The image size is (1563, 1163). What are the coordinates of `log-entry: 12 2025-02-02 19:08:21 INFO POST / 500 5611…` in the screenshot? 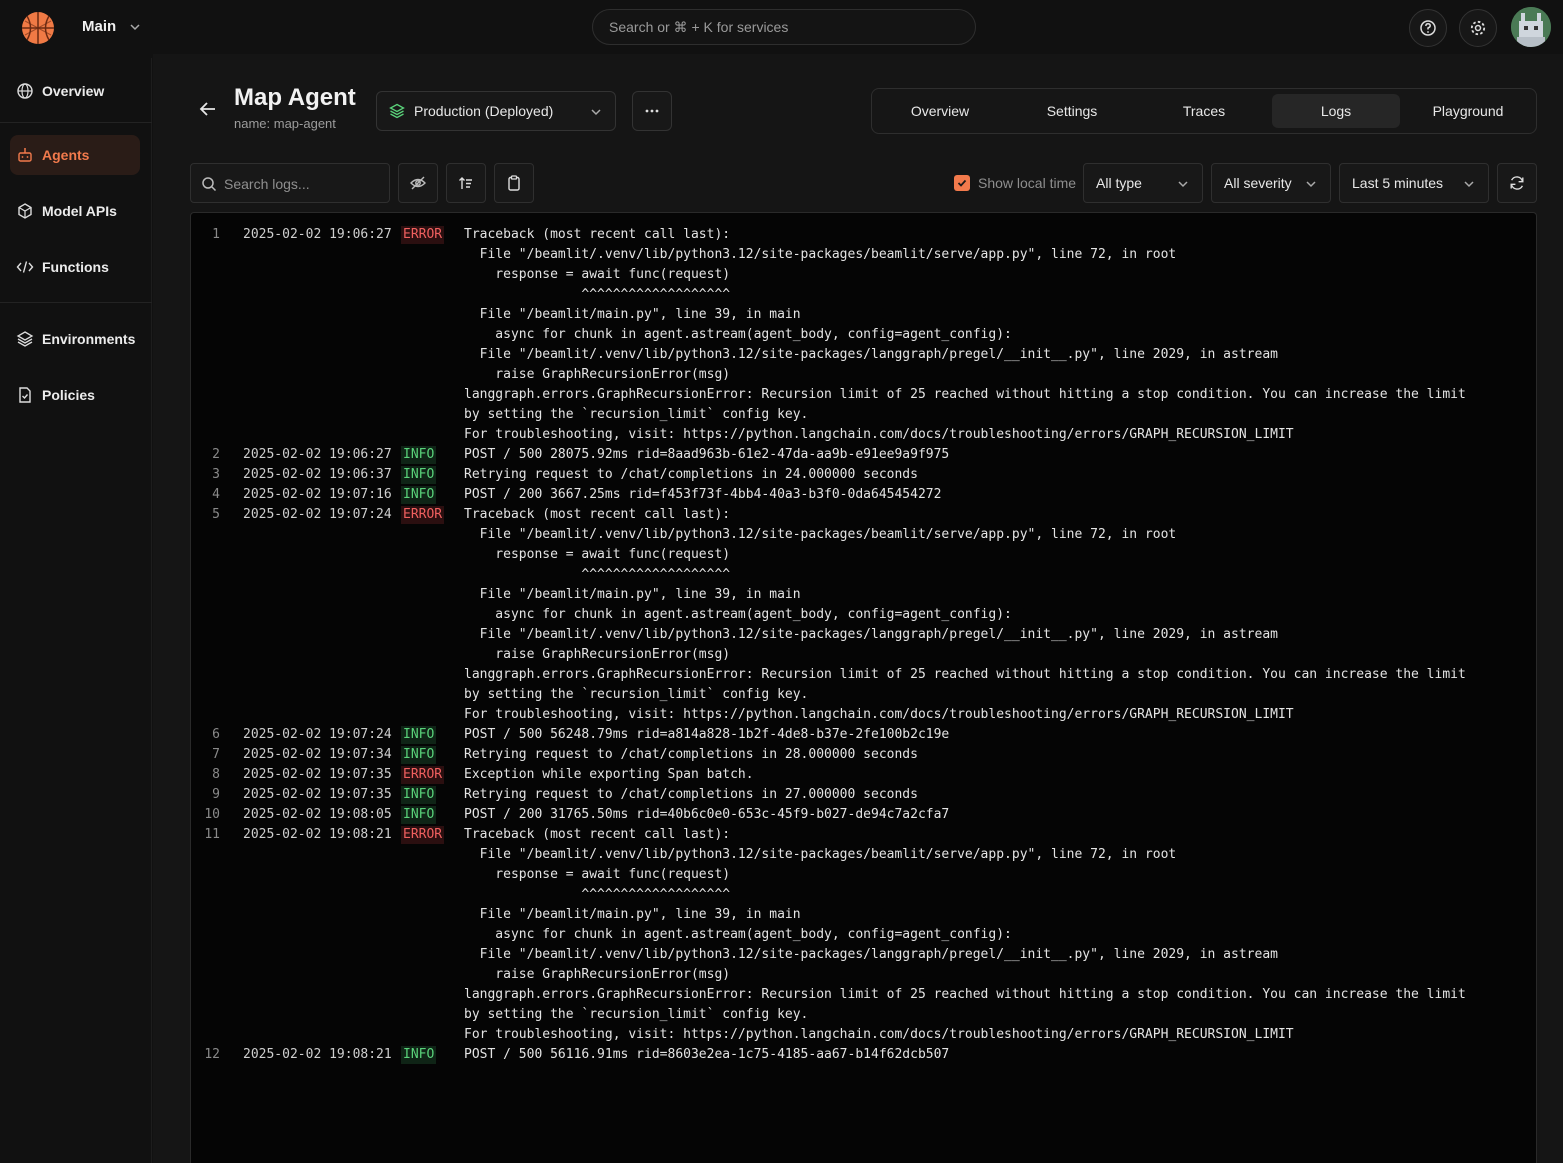 It's located at (863, 1055).